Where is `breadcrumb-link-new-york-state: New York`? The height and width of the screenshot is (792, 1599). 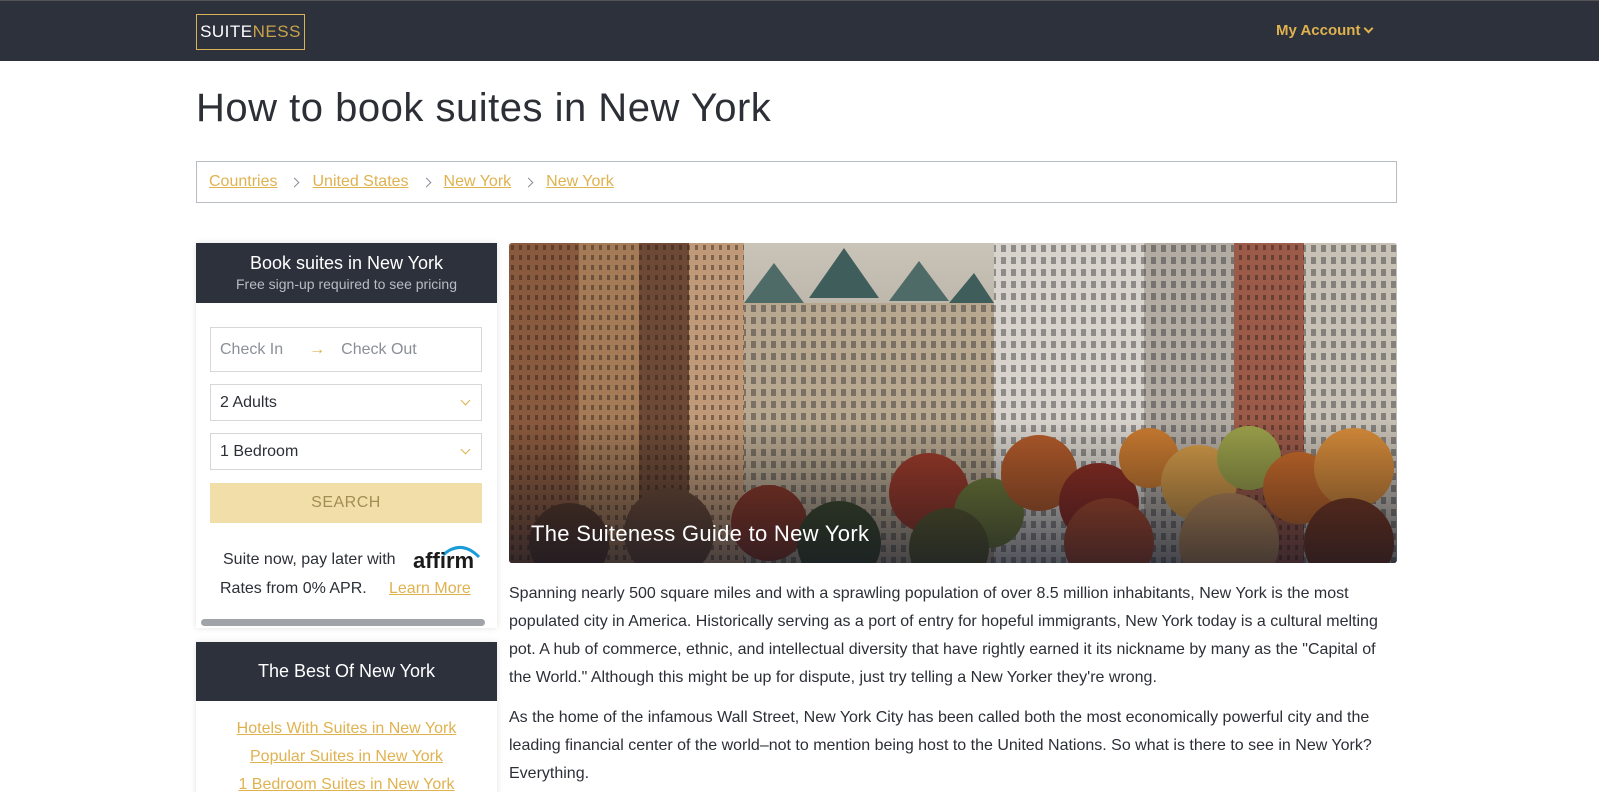 breadcrumb-link-new-york-state: New York is located at coordinates (478, 182).